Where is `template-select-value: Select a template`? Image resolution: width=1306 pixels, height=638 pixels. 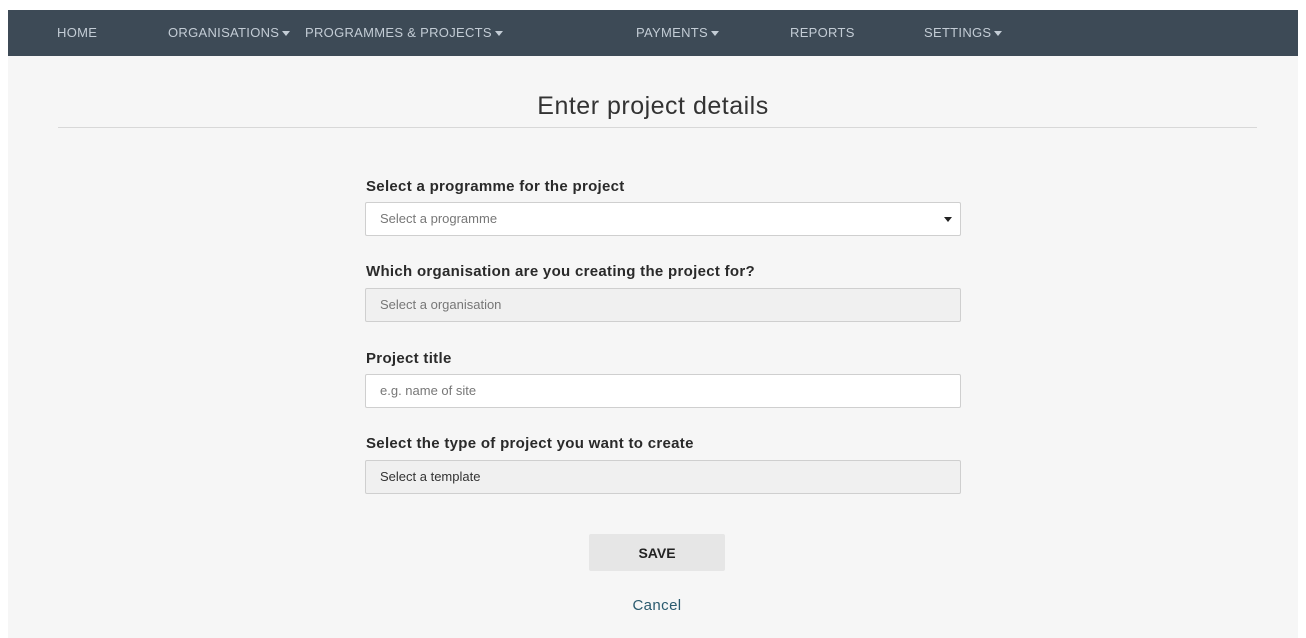 template-select-value: Select a template is located at coordinates (430, 476).